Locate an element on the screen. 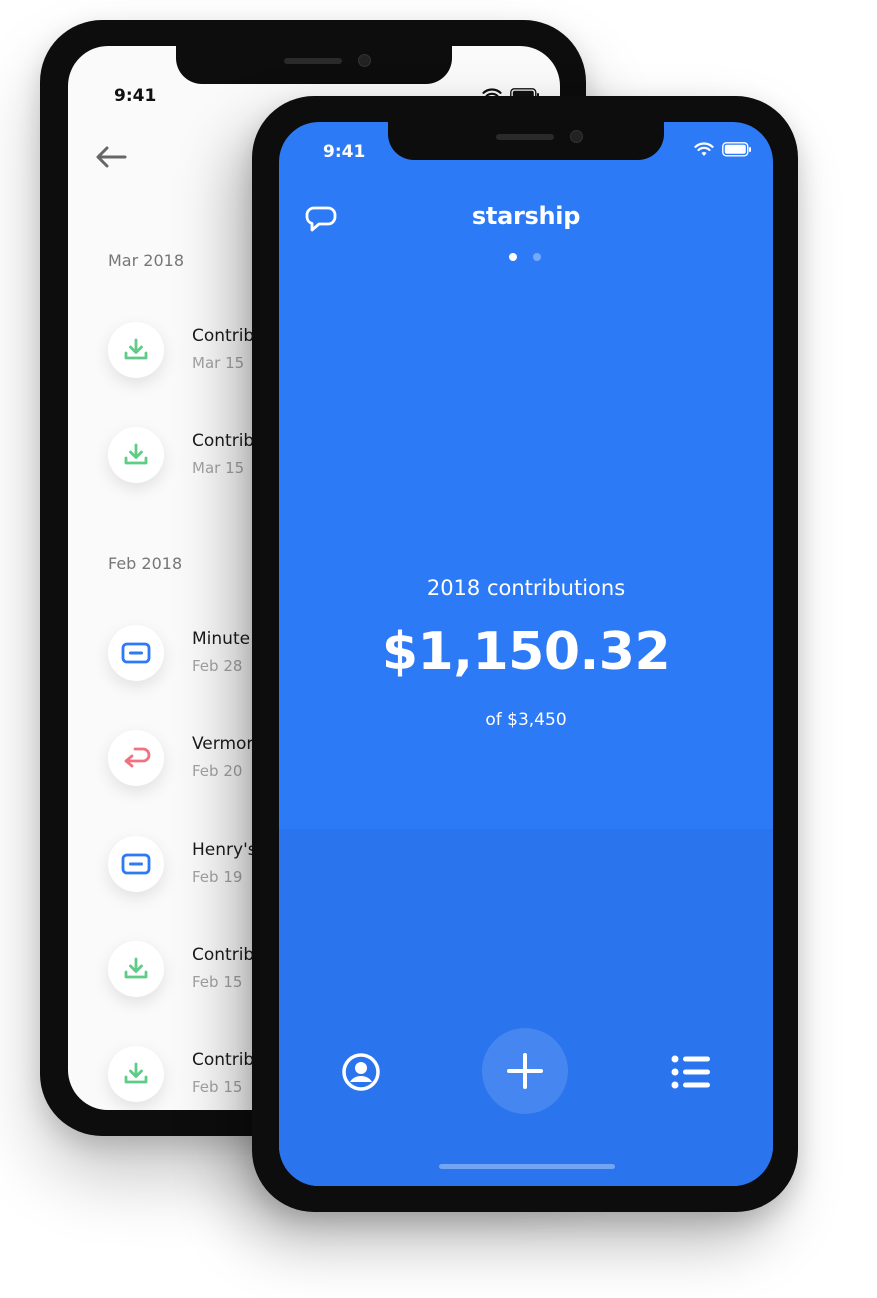  transaction-title: Vermor is located at coordinates (223, 744).